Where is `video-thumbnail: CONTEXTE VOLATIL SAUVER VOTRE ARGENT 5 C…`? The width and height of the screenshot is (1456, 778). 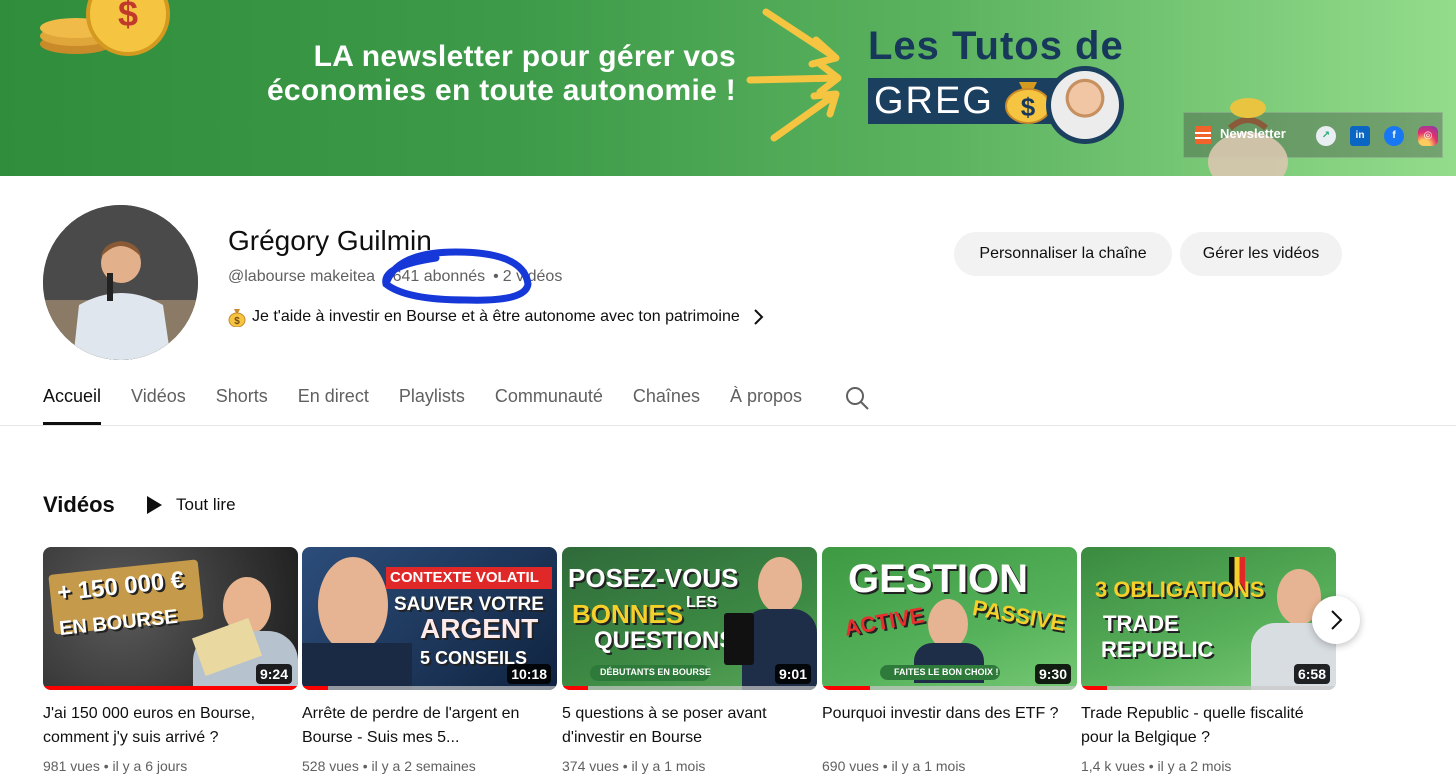 video-thumbnail: CONTEXTE VOLATIL SAUVER VOTRE ARGENT 5 C… is located at coordinates (429, 618).